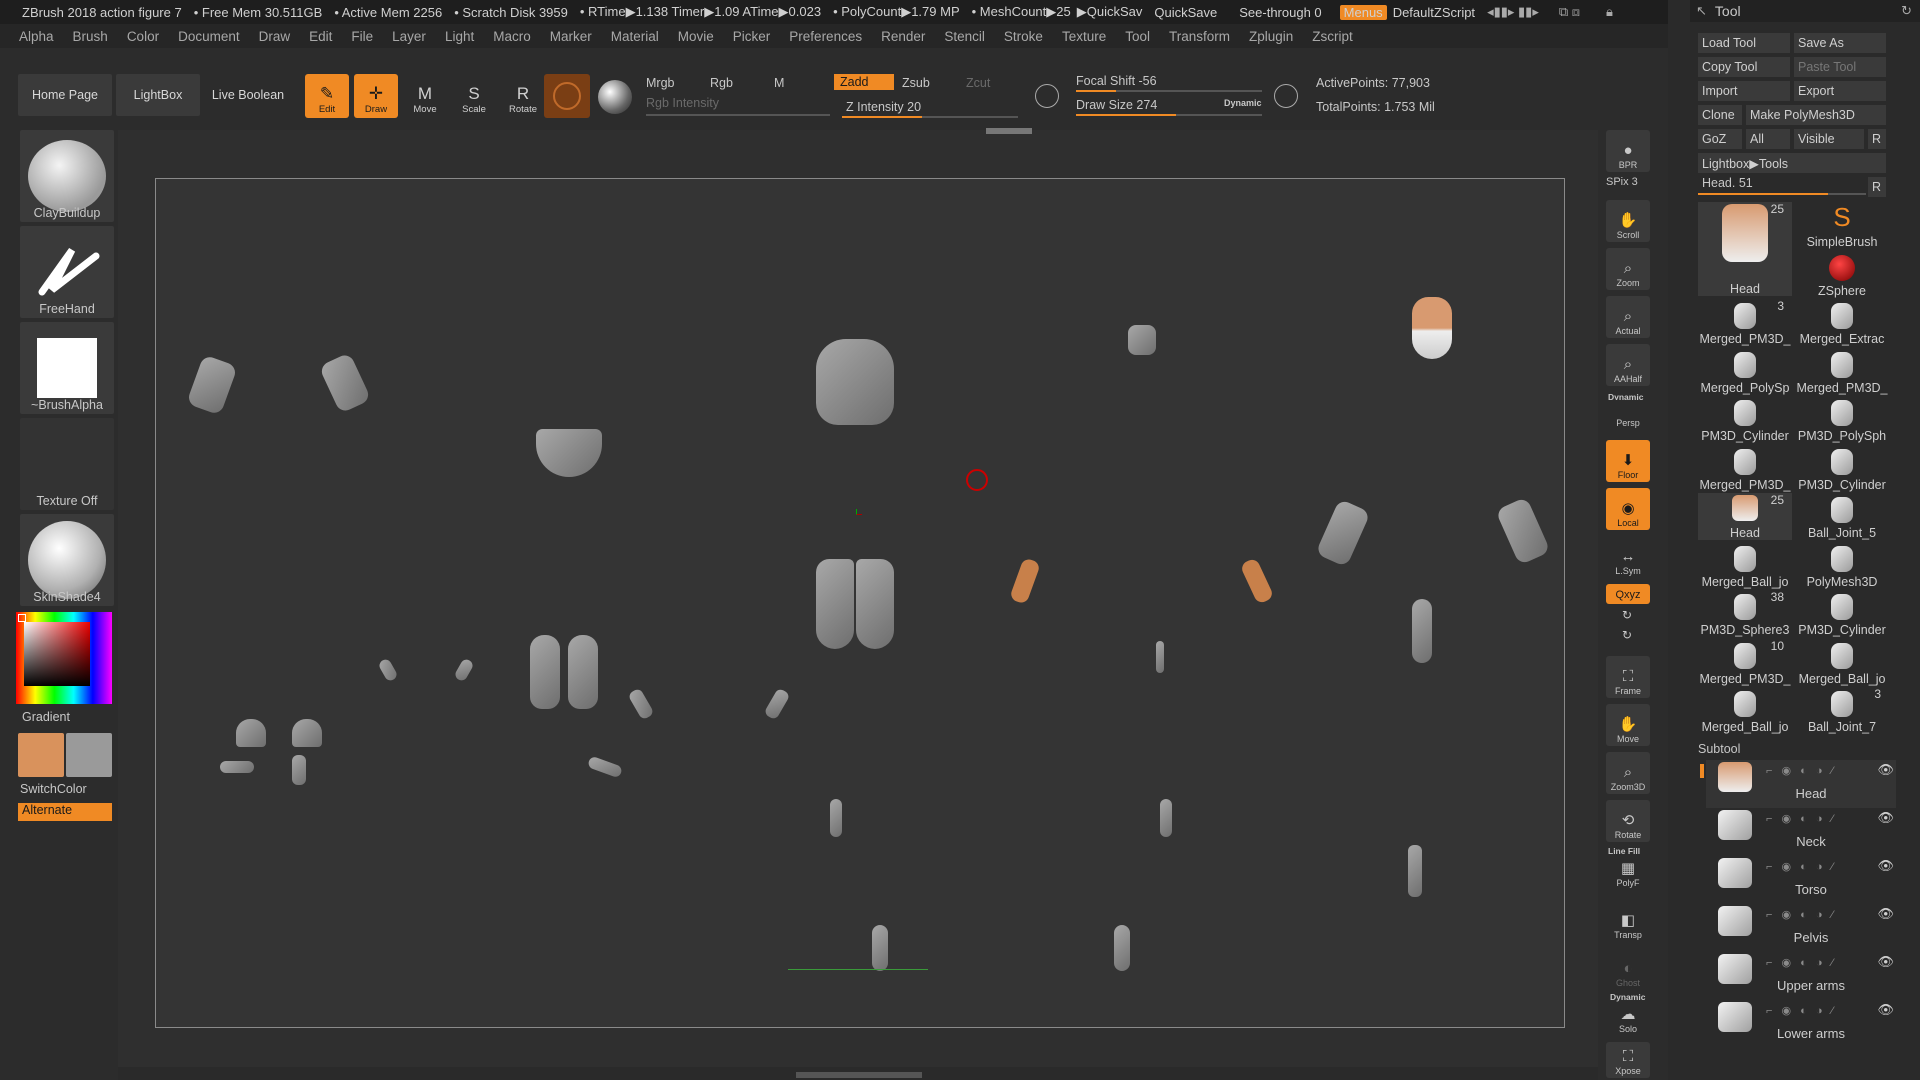  What do you see at coordinates (1840, 91) in the screenshot?
I see `export-button: Export` at bounding box center [1840, 91].